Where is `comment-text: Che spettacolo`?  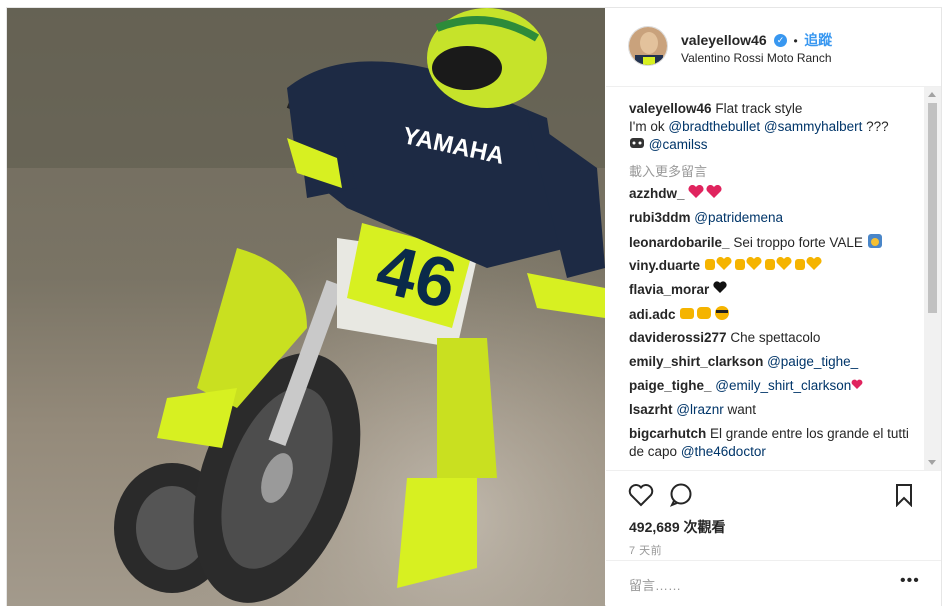
comment-text: Che spettacolo is located at coordinates (775, 337).